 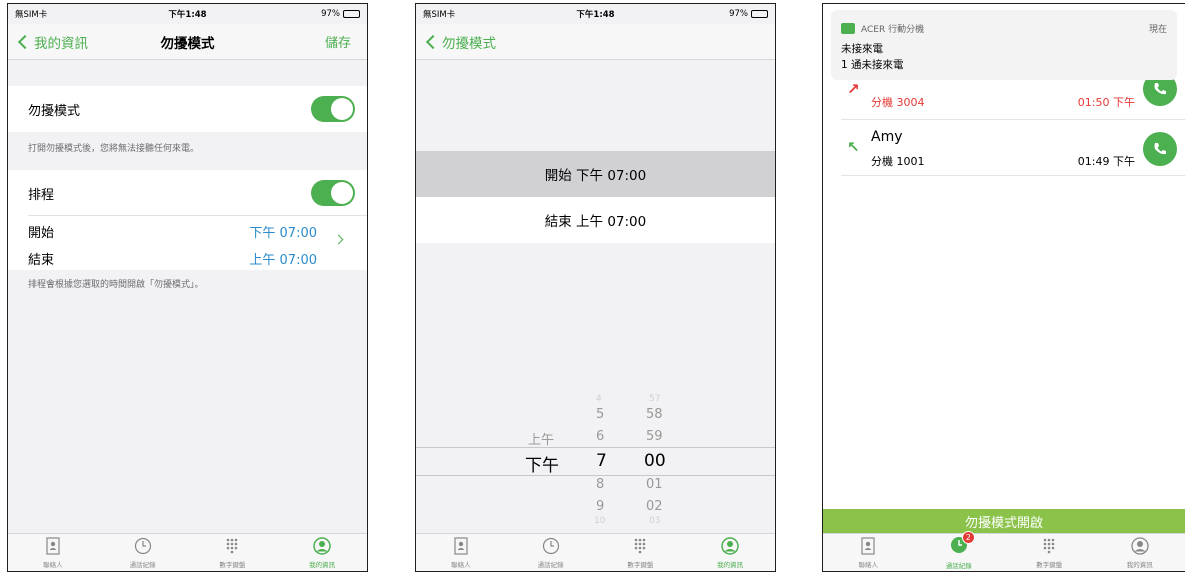 I want to click on picker-ampm-selected: 下午, so click(x=542, y=466).